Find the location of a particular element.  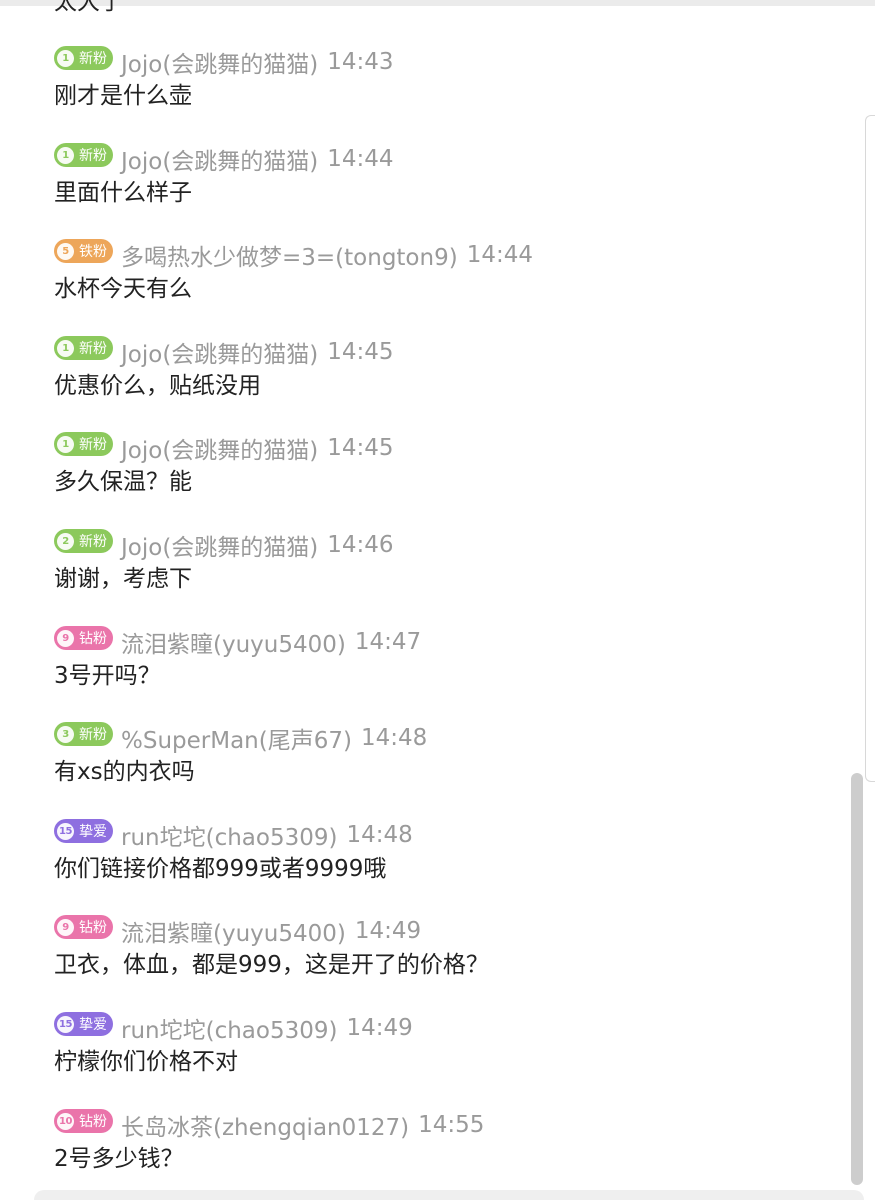

message-text: 刚才是什么壶 is located at coordinates (123, 96).